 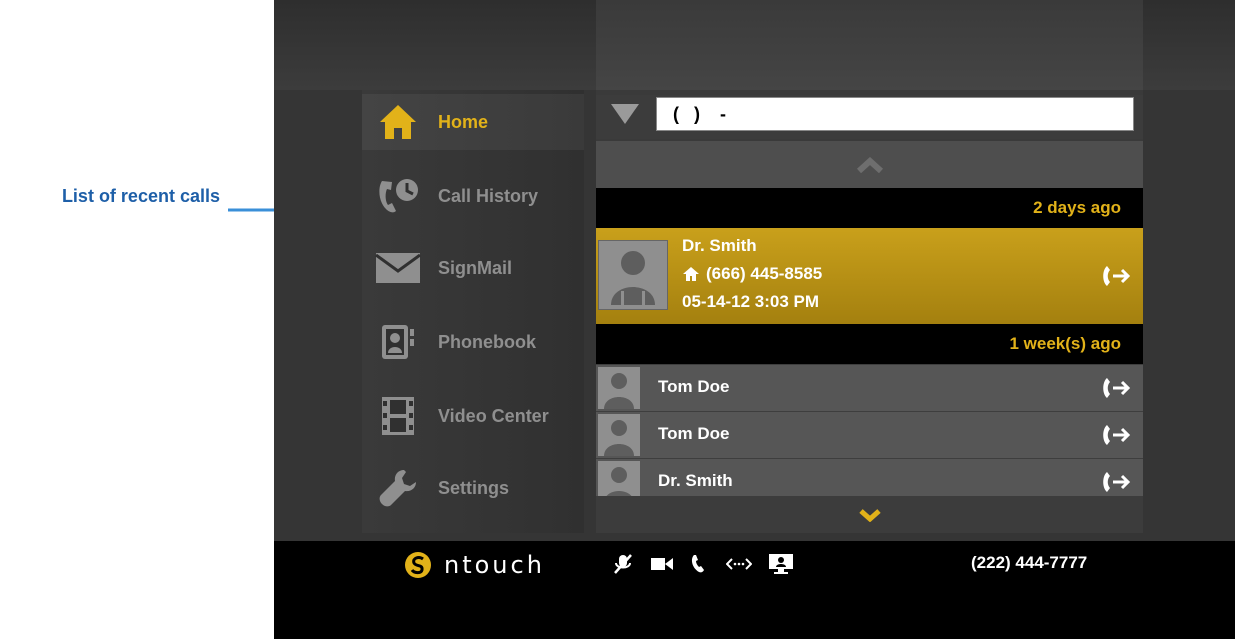 I want to click on sorenson-logo-icon, so click(x=418, y=565).